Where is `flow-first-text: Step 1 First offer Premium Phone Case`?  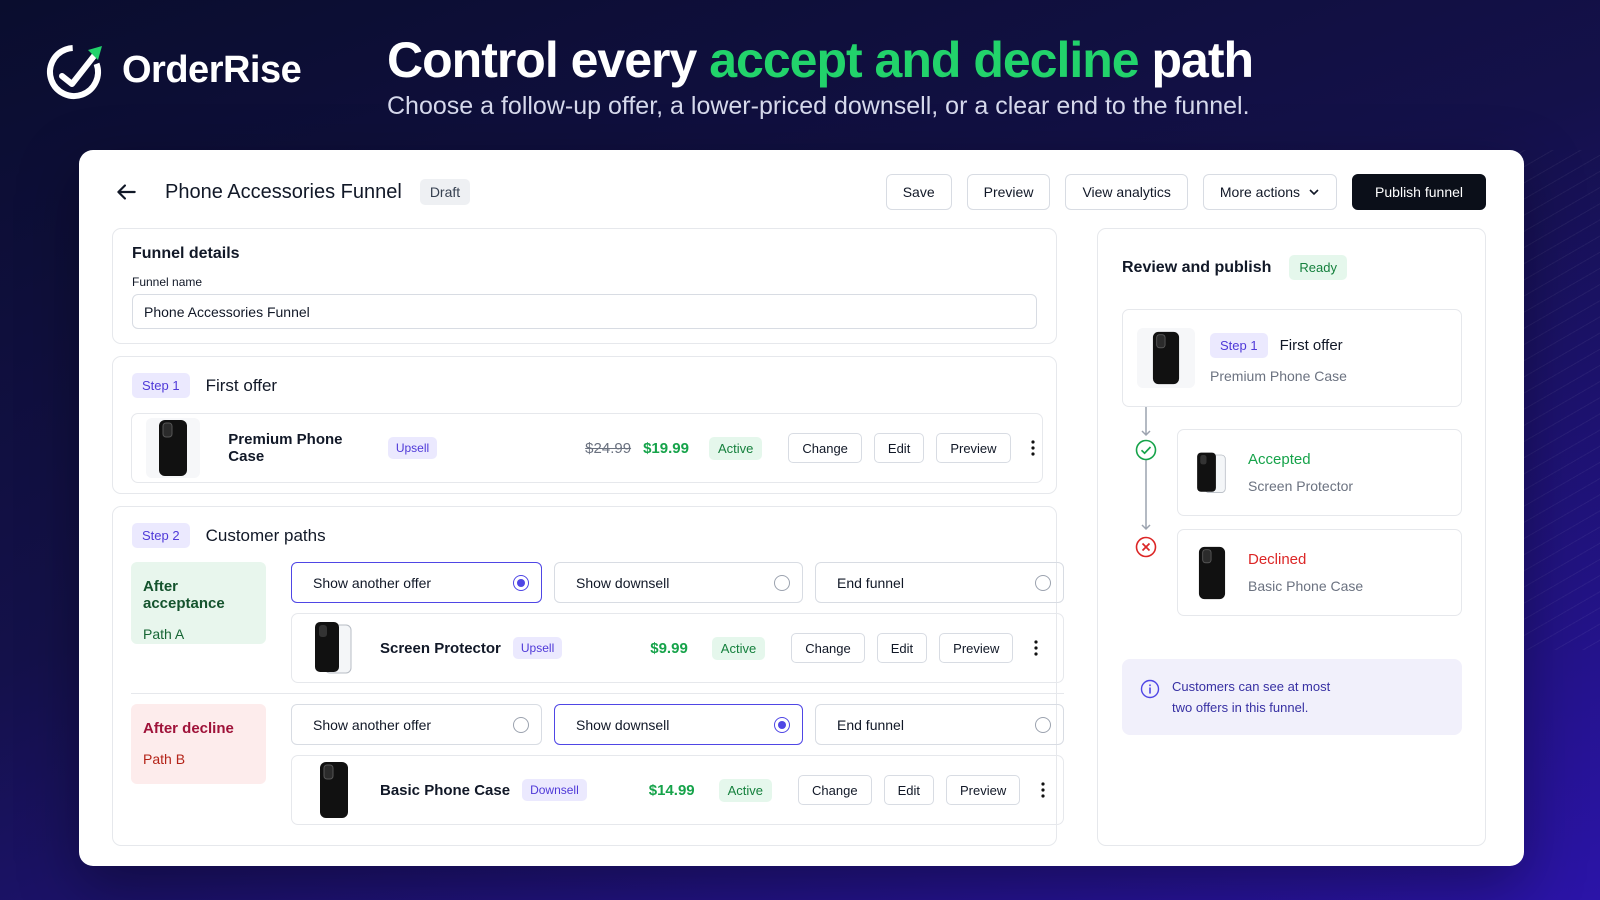
flow-first-text: Step 1 First offer Premium Phone Case is located at coordinates (1278, 358).